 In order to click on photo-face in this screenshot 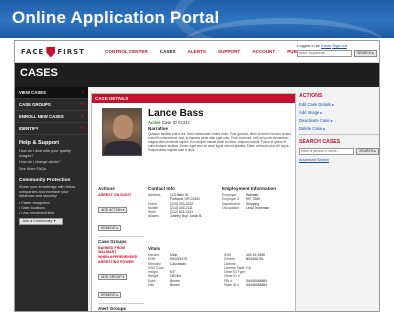, I will do `click(123, 127)`.